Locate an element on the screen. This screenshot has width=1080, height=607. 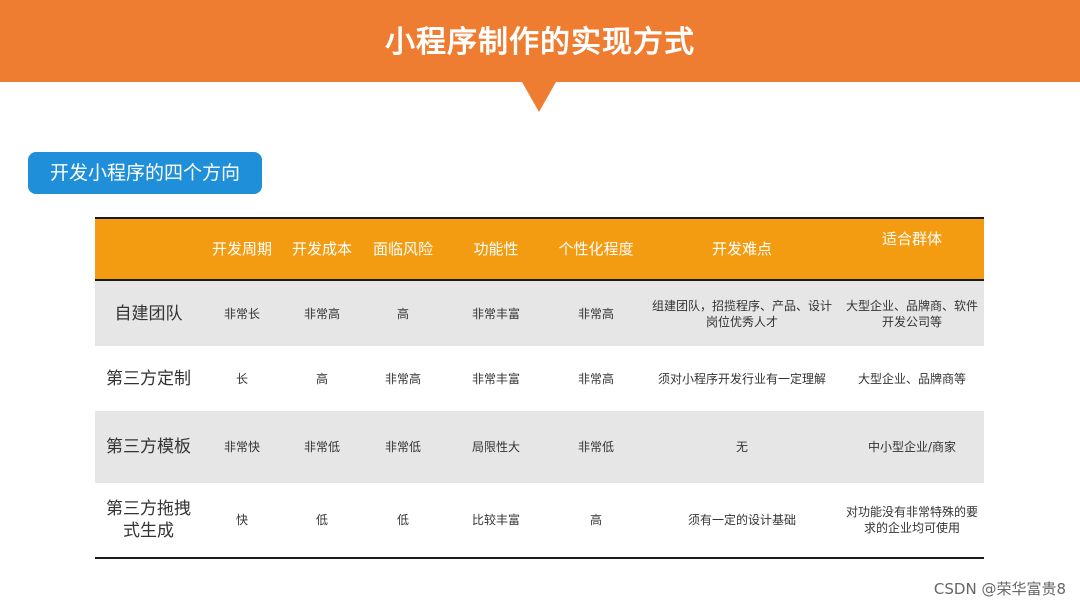
row-label: 第三方拖拽式生成 is located at coordinates (148, 520).